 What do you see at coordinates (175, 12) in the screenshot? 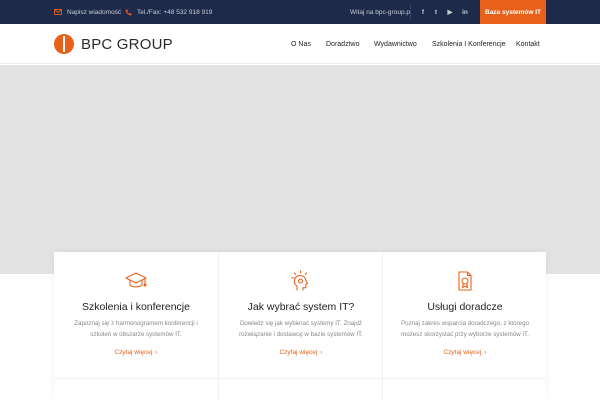
I see `phone-label: Tel./Fax: +48 532 918 919` at bounding box center [175, 12].